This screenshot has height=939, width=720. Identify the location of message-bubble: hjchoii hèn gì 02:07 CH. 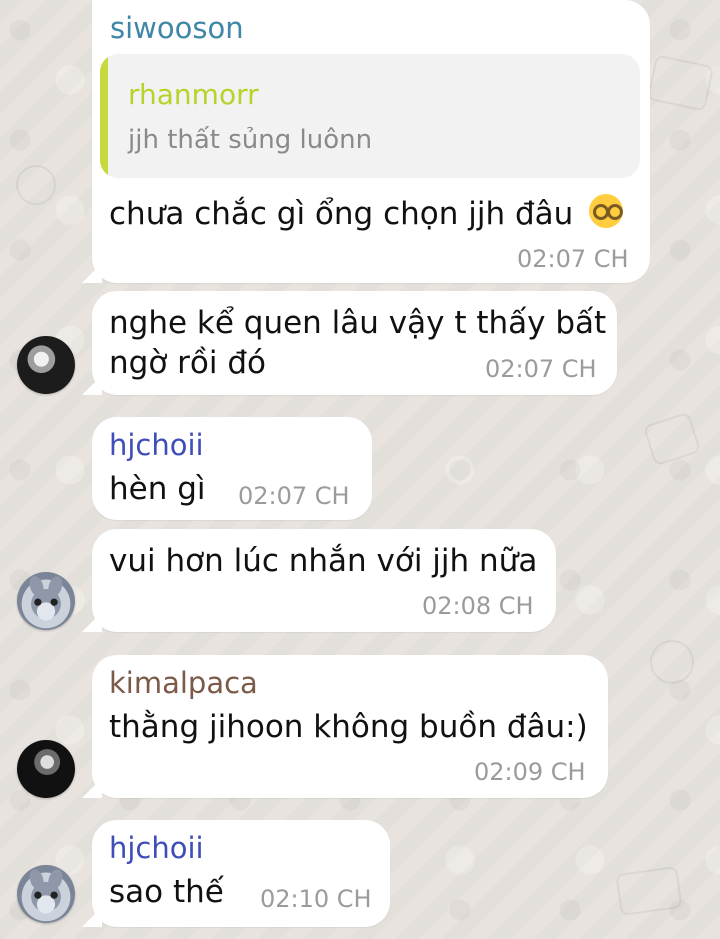
(232, 468).